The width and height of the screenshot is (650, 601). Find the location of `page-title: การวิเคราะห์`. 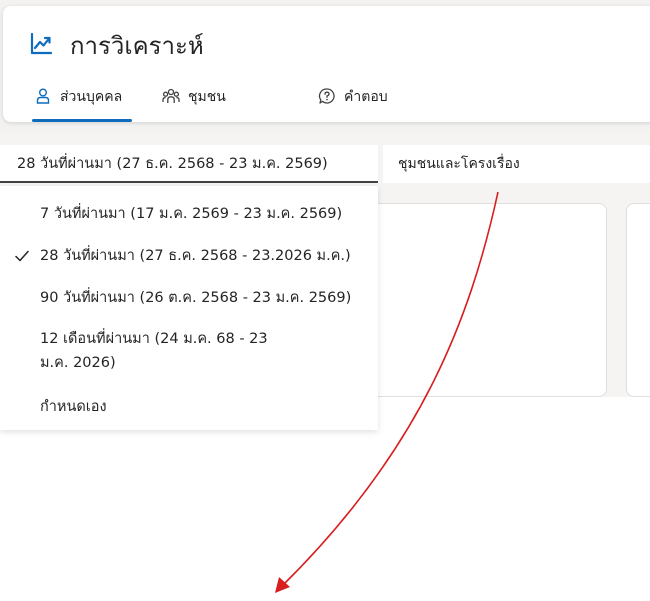

page-title: การวิเคราะห์ is located at coordinates (137, 46).